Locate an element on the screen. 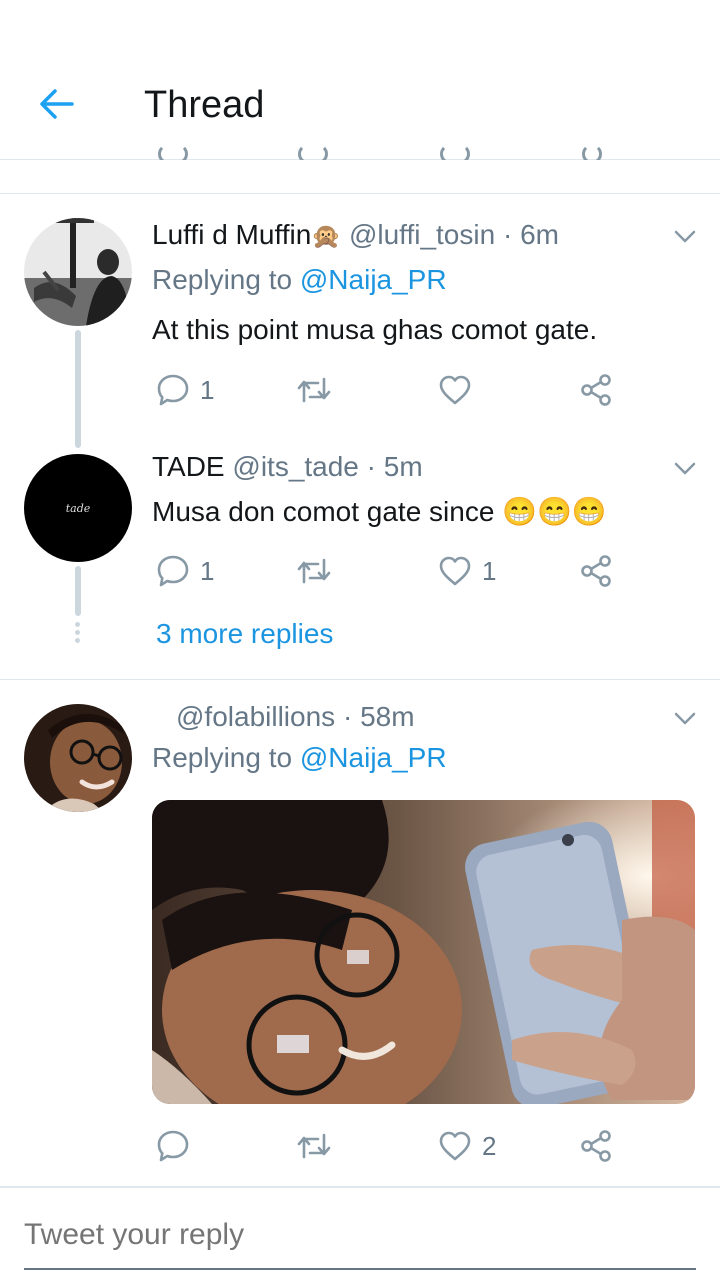 This screenshot has width=720, height=1280. like-button is located at coordinates (460, 390).